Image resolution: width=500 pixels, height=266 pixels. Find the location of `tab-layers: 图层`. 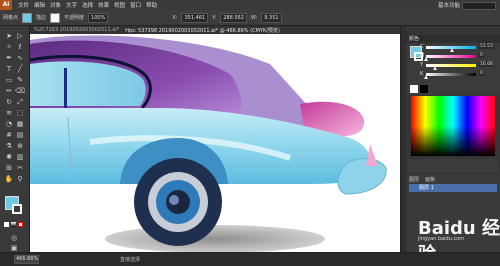

tab-layers: 图层 is located at coordinates (414, 179).